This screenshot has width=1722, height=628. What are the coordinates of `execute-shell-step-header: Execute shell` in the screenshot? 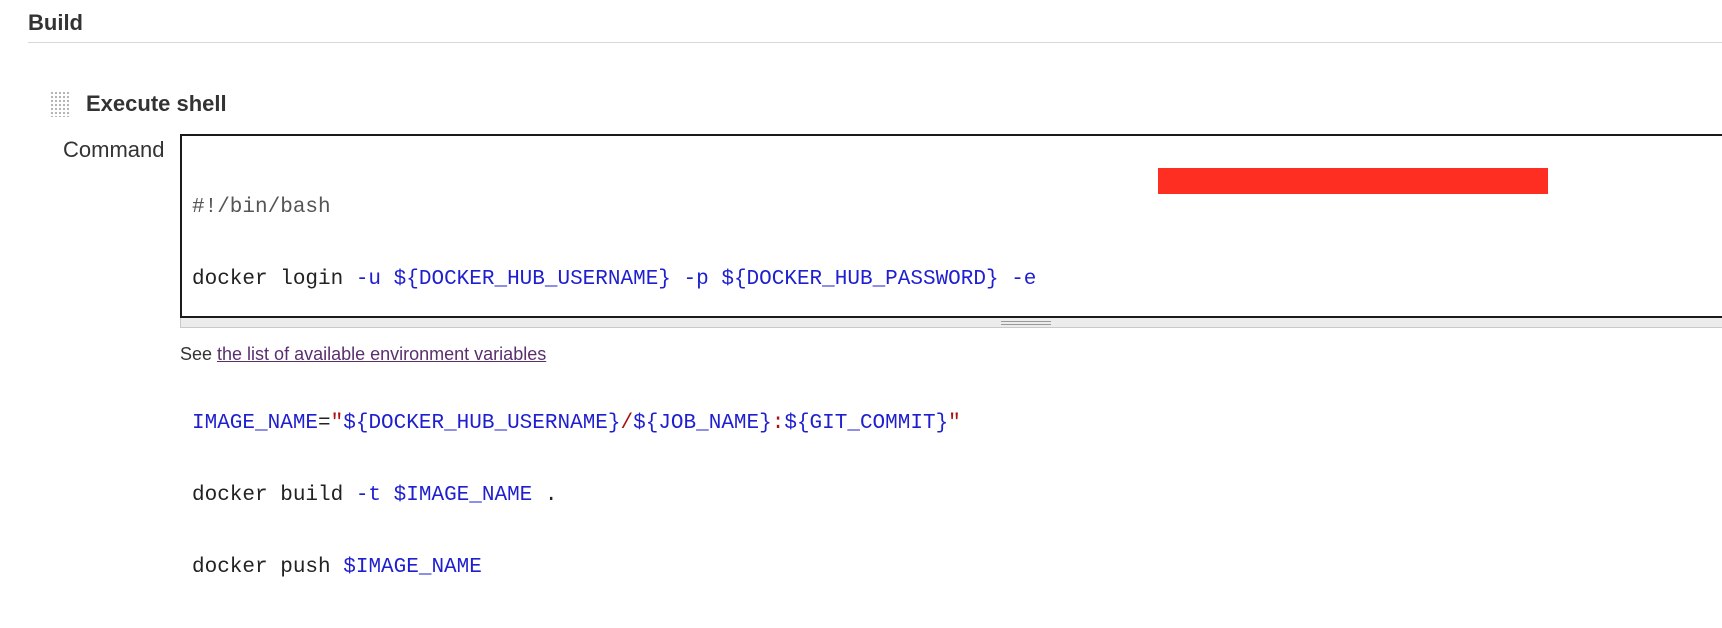 It's located at (138, 104).